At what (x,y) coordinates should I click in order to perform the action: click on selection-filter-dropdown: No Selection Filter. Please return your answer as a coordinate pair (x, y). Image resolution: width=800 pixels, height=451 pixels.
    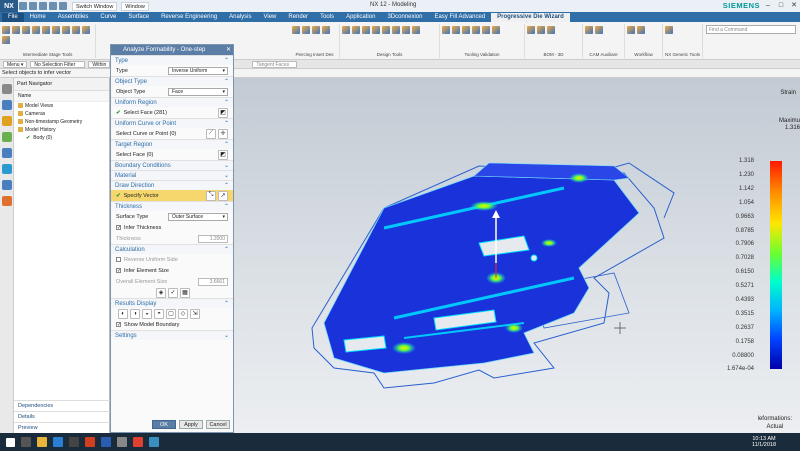
    Looking at the image, I should click on (58, 64).